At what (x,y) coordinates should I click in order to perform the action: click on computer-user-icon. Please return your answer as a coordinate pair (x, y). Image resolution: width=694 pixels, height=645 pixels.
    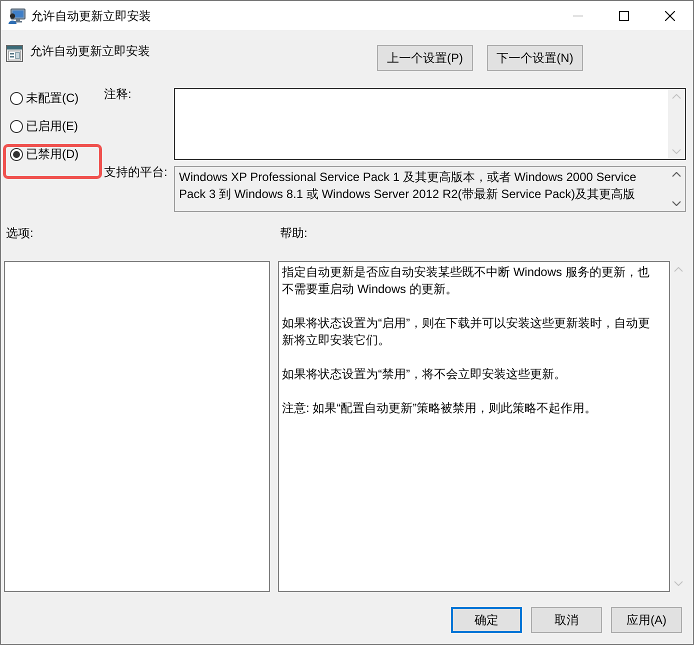
    Looking at the image, I should click on (17, 16).